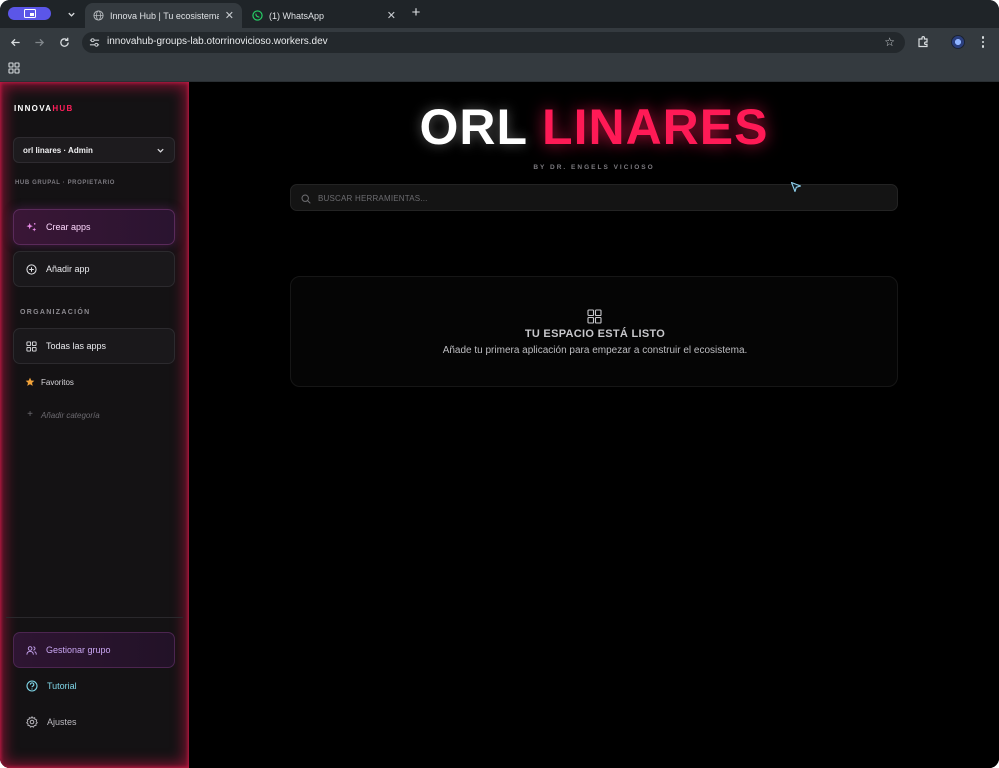 Image resolution: width=999 pixels, height=768 pixels. Describe the element at coordinates (62, 686) in the screenshot. I see `tutorial-label: Tutorial` at that location.